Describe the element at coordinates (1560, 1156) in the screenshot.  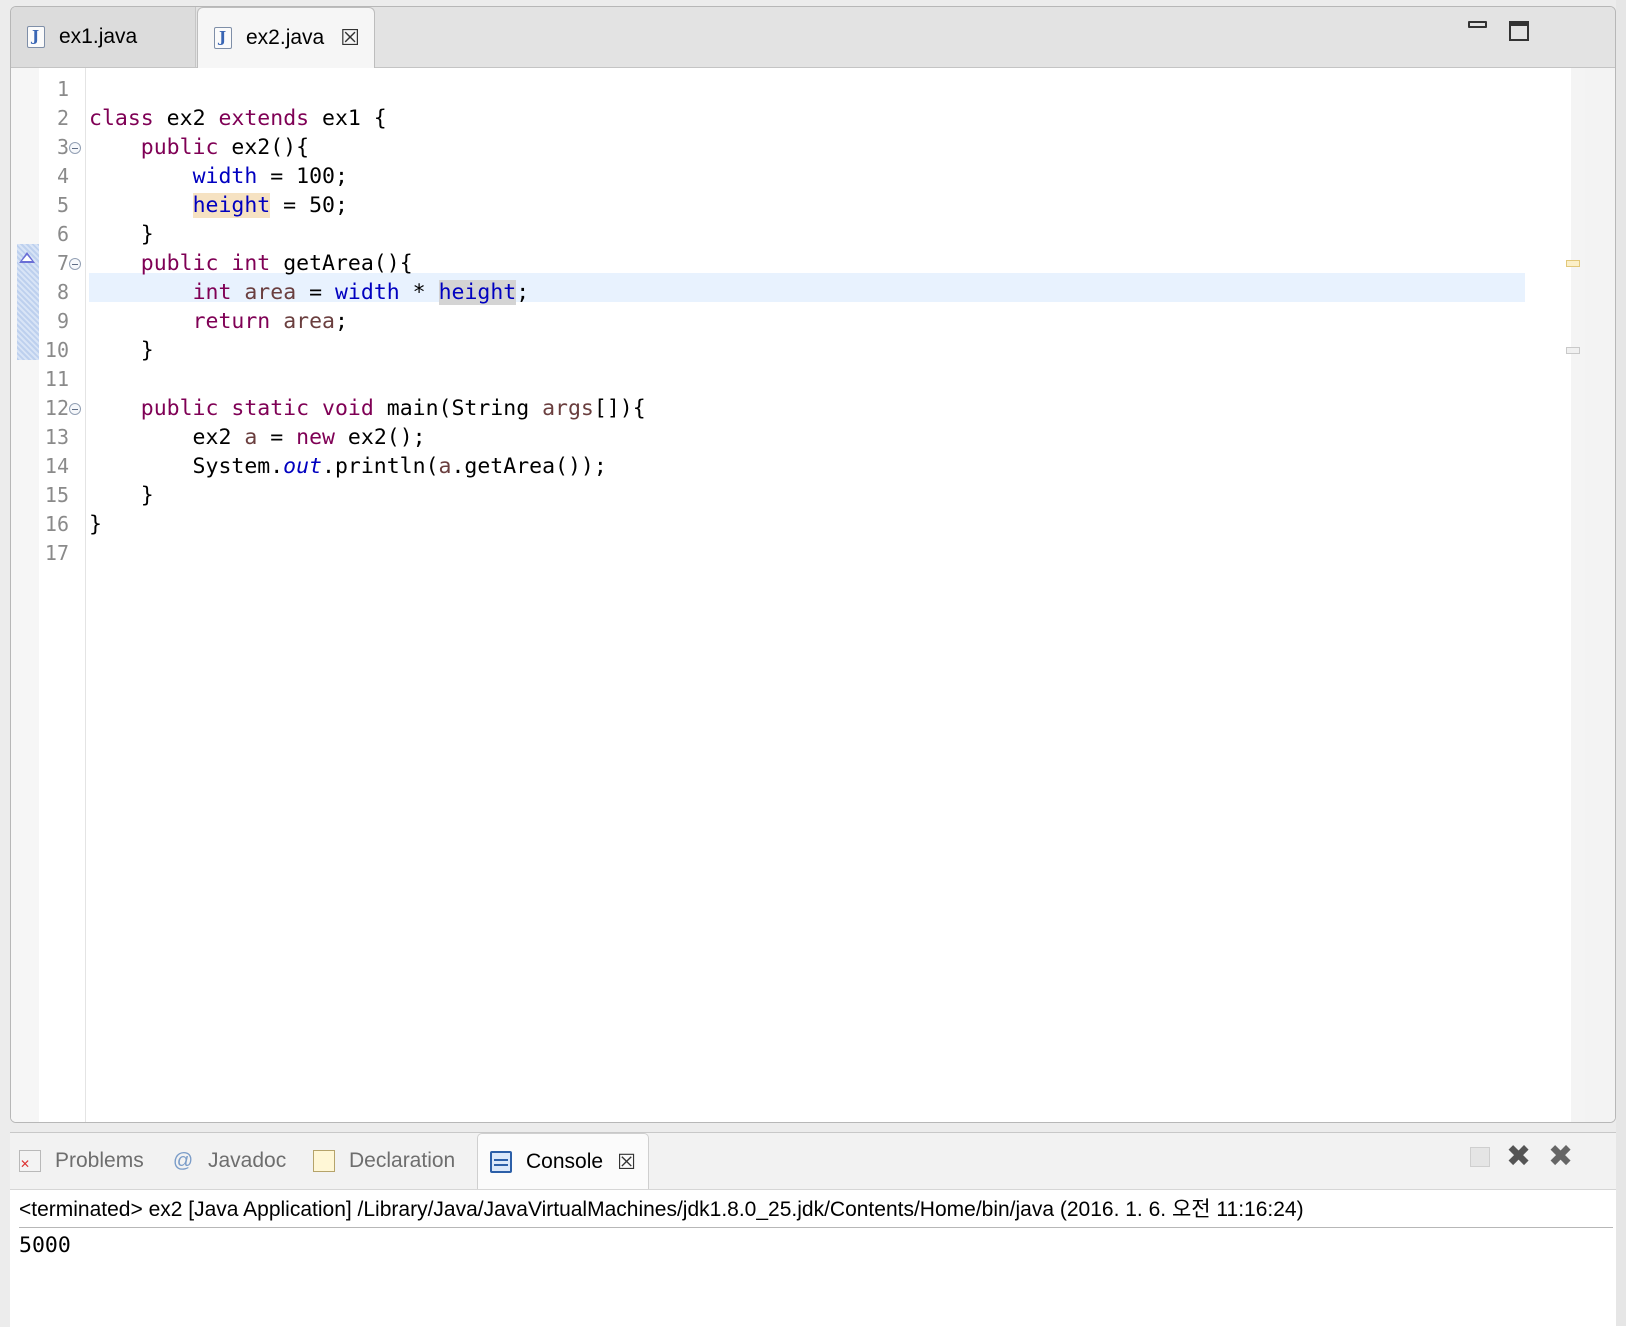
I see `remove-all-launches-icon: ✖` at that location.